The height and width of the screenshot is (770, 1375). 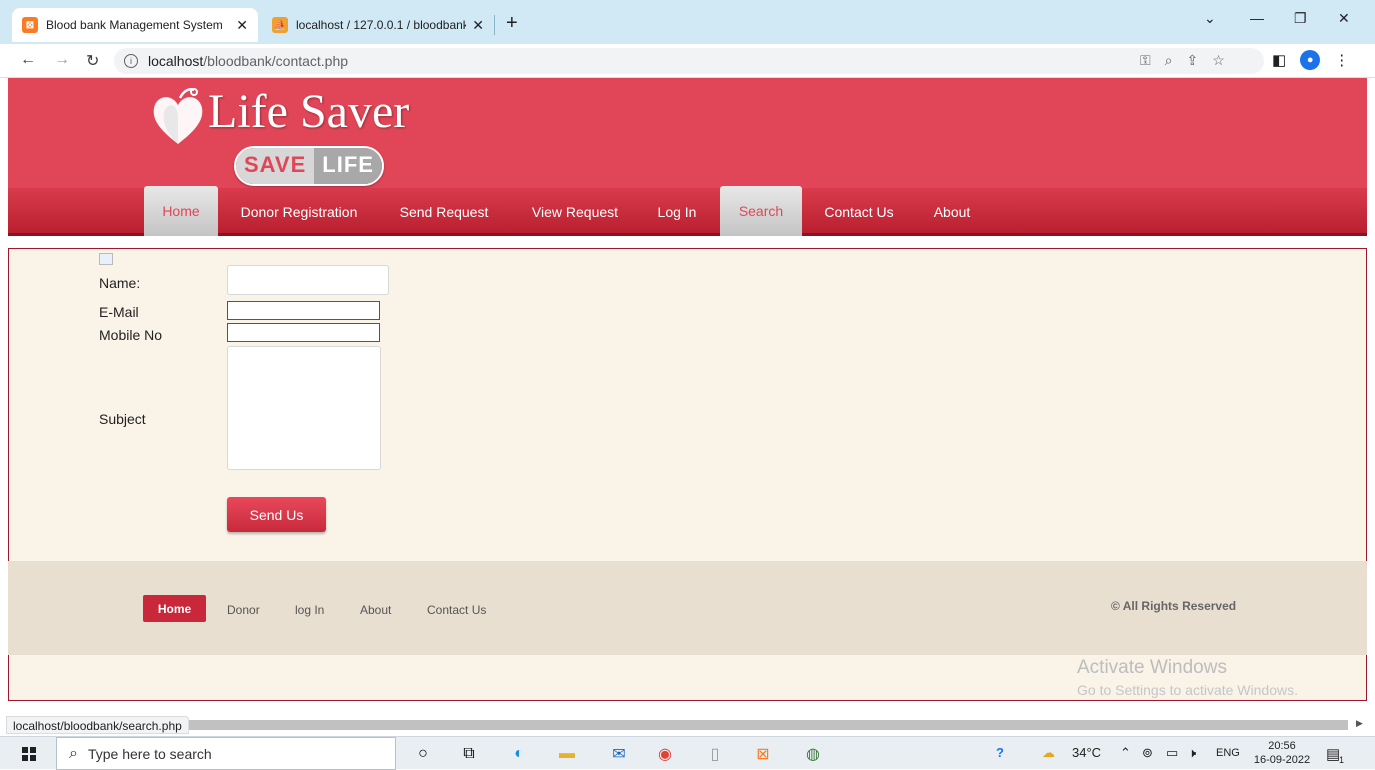 I want to click on mobile-input, so click(x=303, y=332).